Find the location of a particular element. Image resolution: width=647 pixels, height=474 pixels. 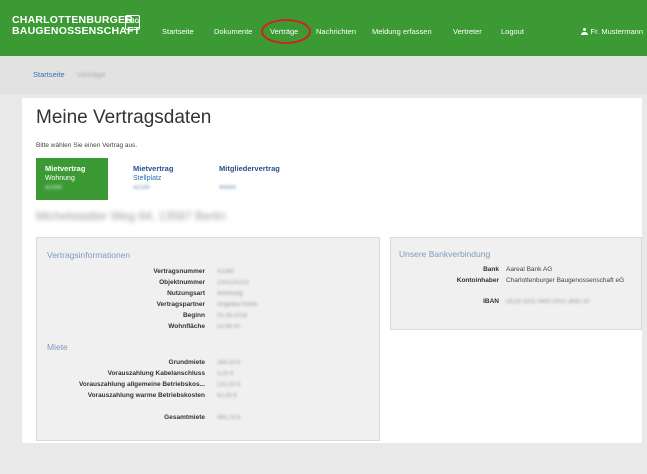

breadcrumb-current: Verträge is located at coordinates (91, 74).